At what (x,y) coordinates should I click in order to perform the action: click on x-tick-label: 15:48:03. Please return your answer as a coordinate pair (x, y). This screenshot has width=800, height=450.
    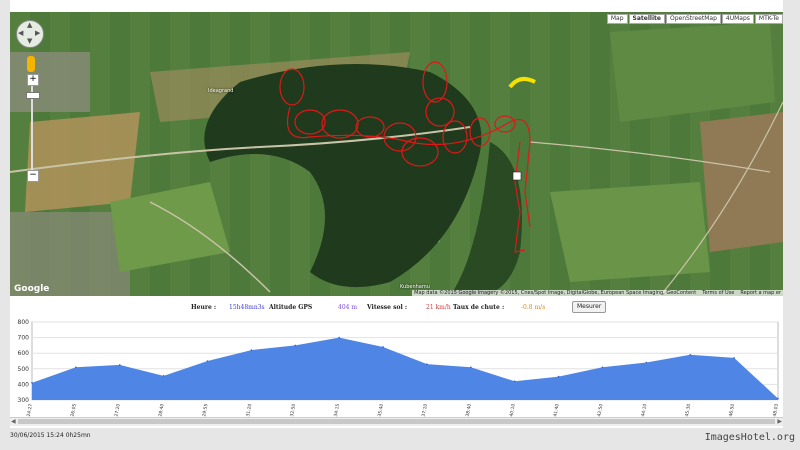
    Looking at the image, I should click on (775, 410).